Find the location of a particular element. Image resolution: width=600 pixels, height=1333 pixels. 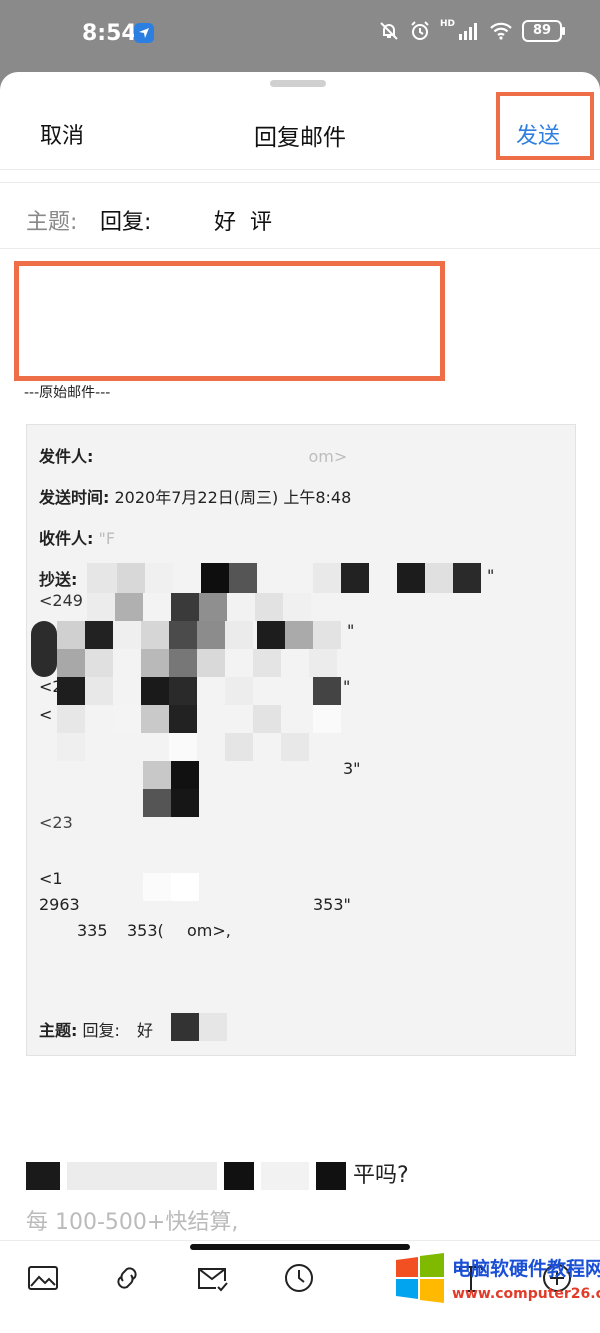

reply-body-input is located at coordinates (229, 321).